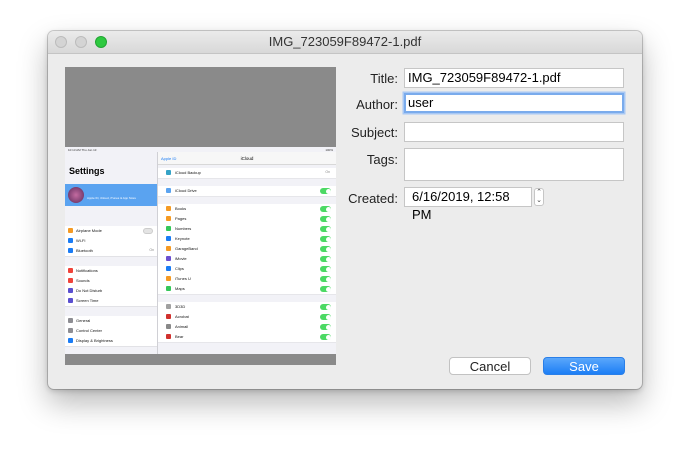 This screenshot has height=453, width=690. What do you see at coordinates (374, 132) in the screenshot?
I see `subject-label: Subject:` at bounding box center [374, 132].